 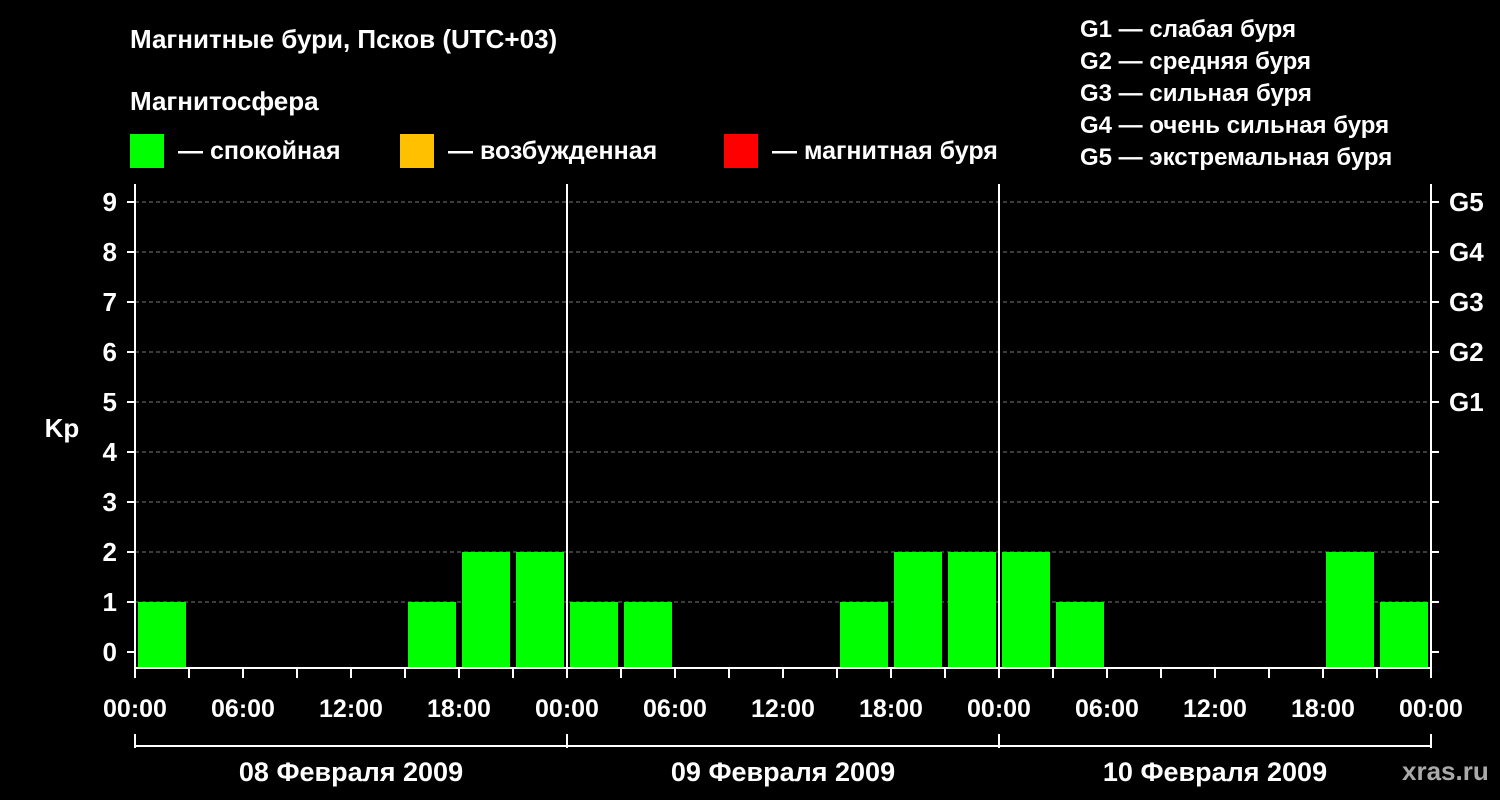 What do you see at coordinates (110, 302) in the screenshot?
I see `y-tick-label: 7` at bounding box center [110, 302].